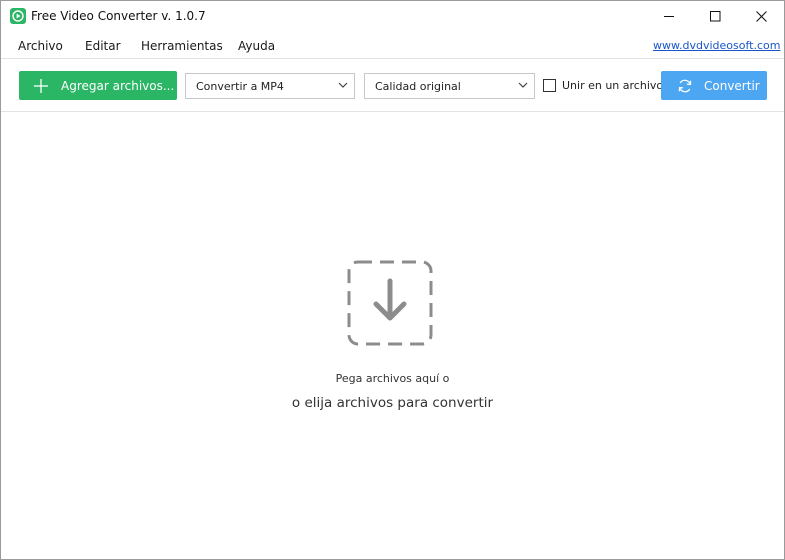 The image size is (785, 560). What do you see at coordinates (392, 16) in the screenshot?
I see `title-bar: Free Video Converter v. 1.0.7` at bounding box center [392, 16].